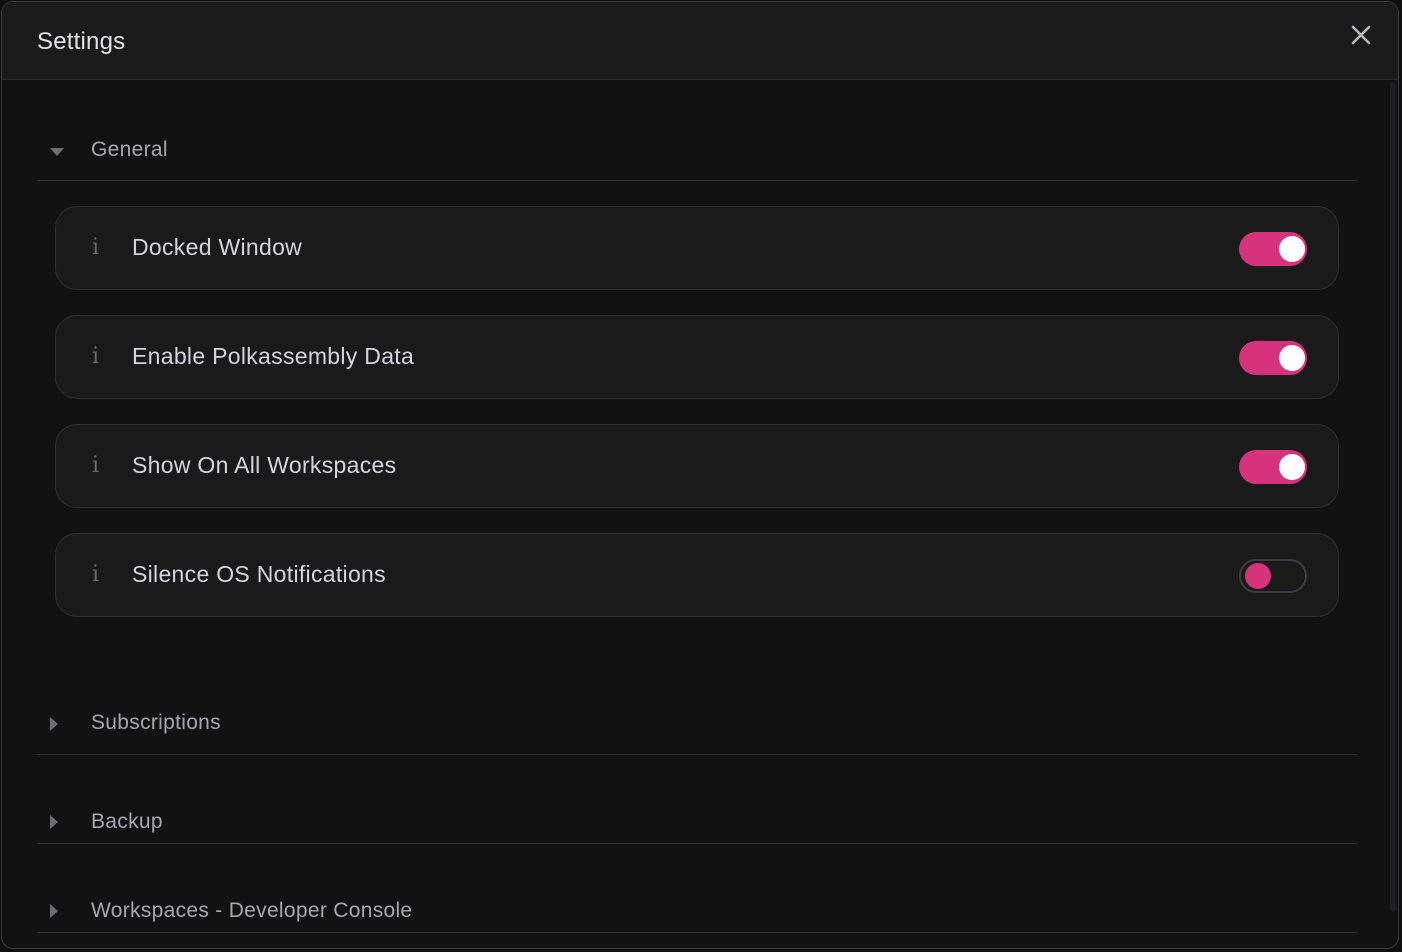  What do you see at coordinates (697, 888) in the screenshot?
I see `section-workspaces-header: Workspaces - Developer Console` at bounding box center [697, 888].